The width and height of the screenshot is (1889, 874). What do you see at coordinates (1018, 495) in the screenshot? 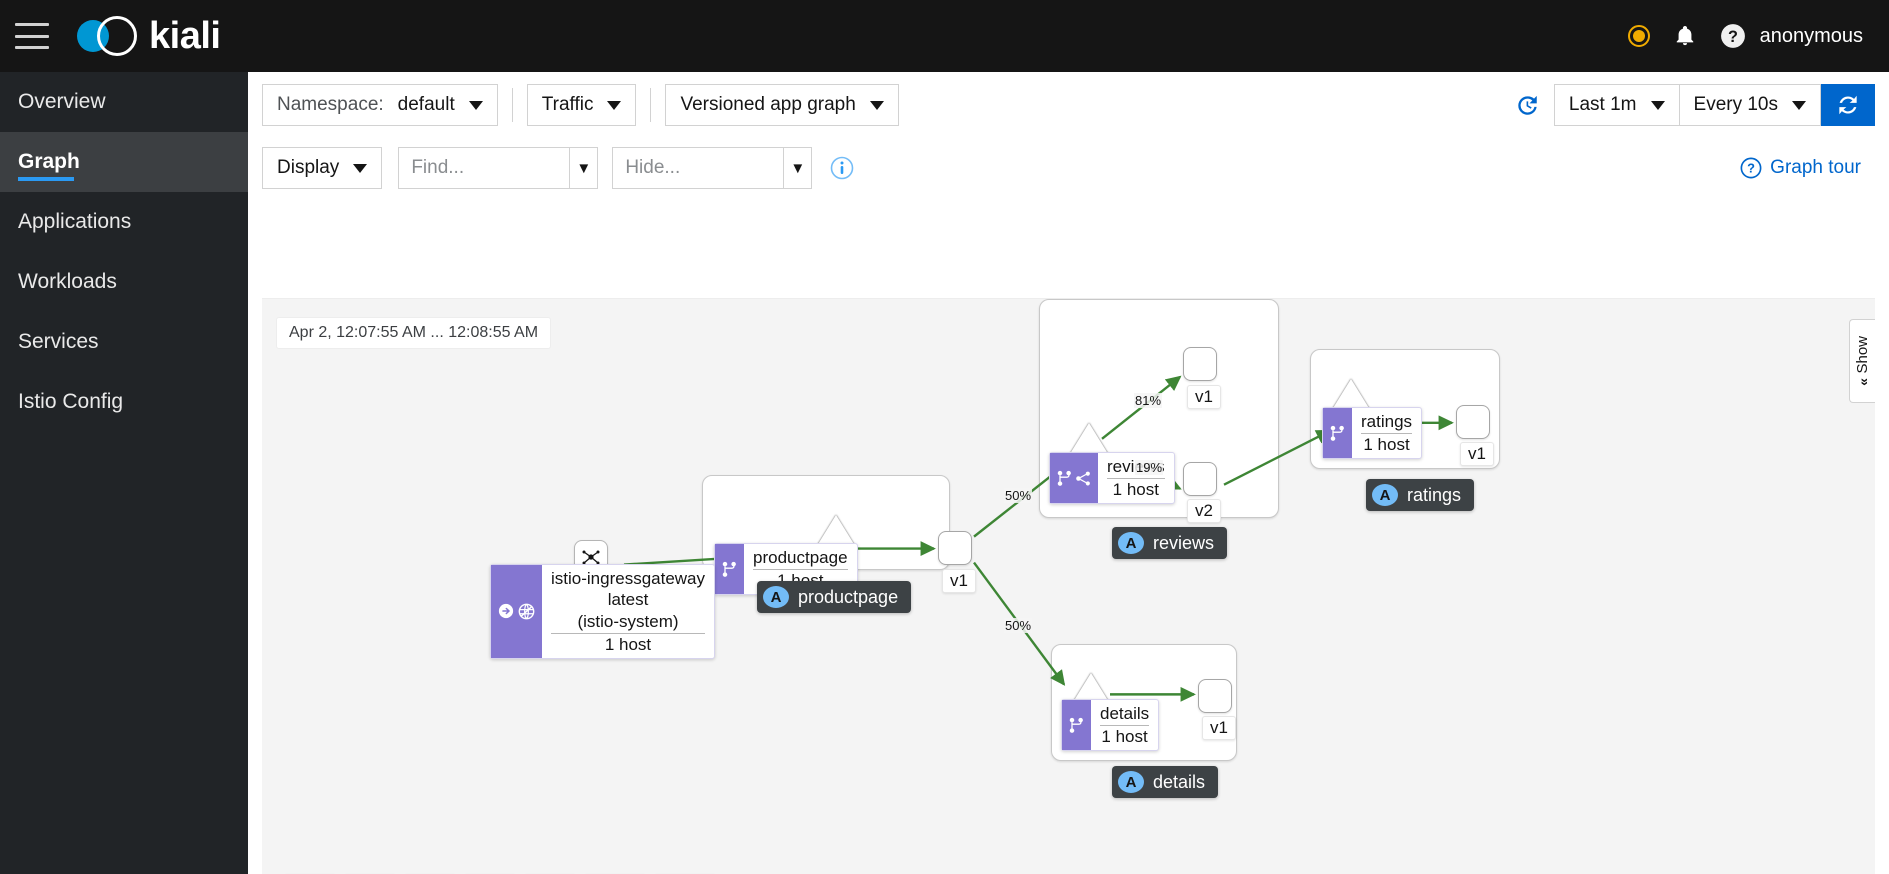
I see `edge-label-to-reviews: 50%` at bounding box center [1018, 495].